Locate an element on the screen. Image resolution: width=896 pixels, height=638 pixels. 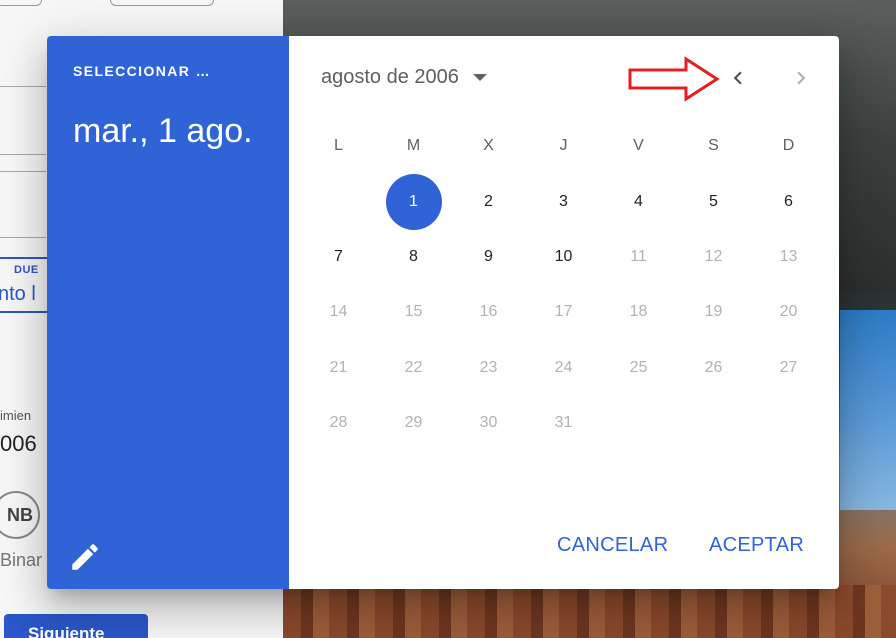
day-number: 13 is located at coordinates (788, 256).